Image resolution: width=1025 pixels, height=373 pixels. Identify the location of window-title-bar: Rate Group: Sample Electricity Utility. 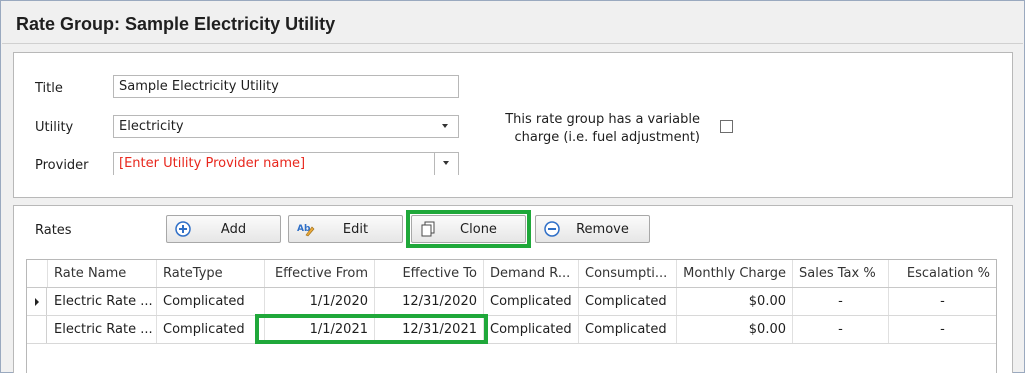
(512, 23).